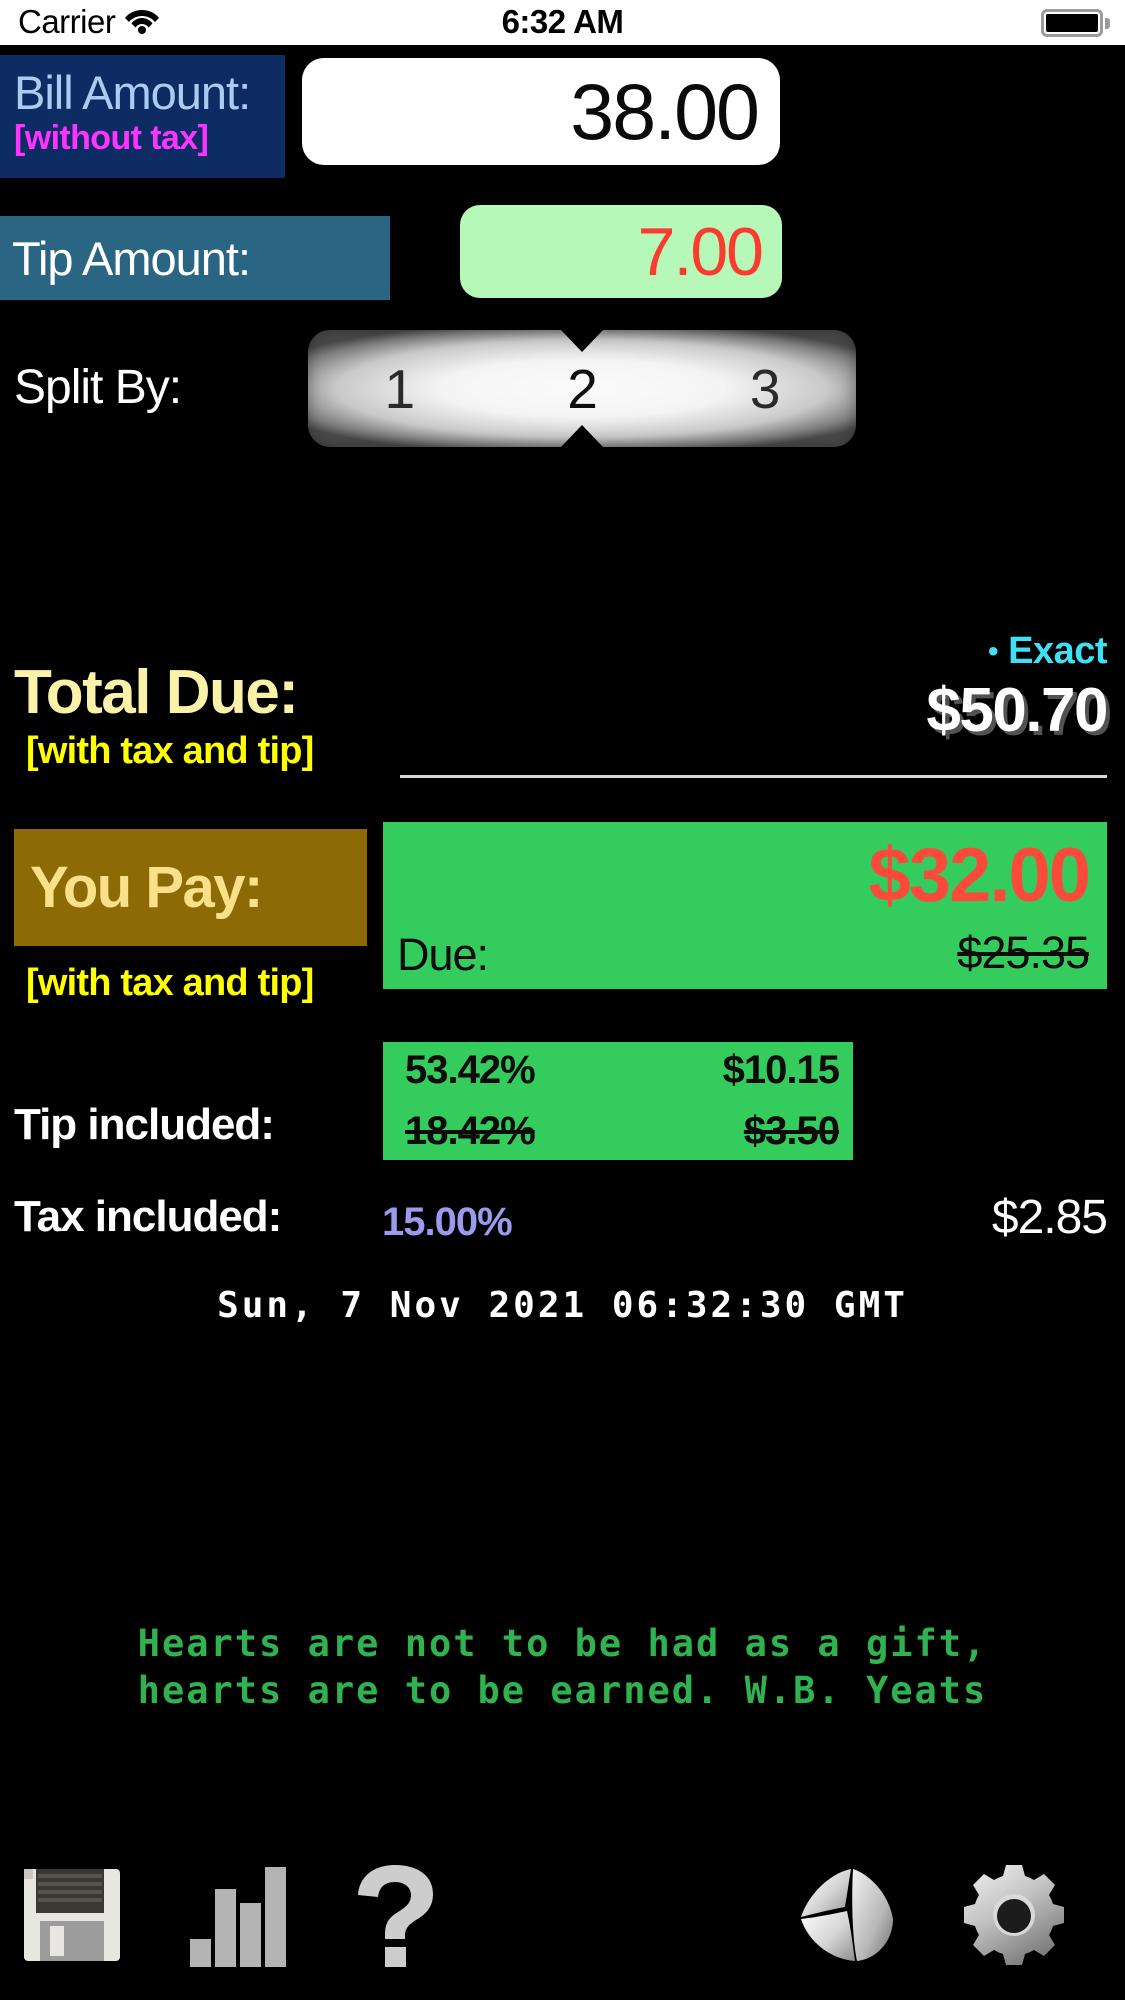 This screenshot has height=2000, width=1125. Describe the element at coordinates (582, 341) in the screenshot. I see `selection-notch-top-icon` at that location.